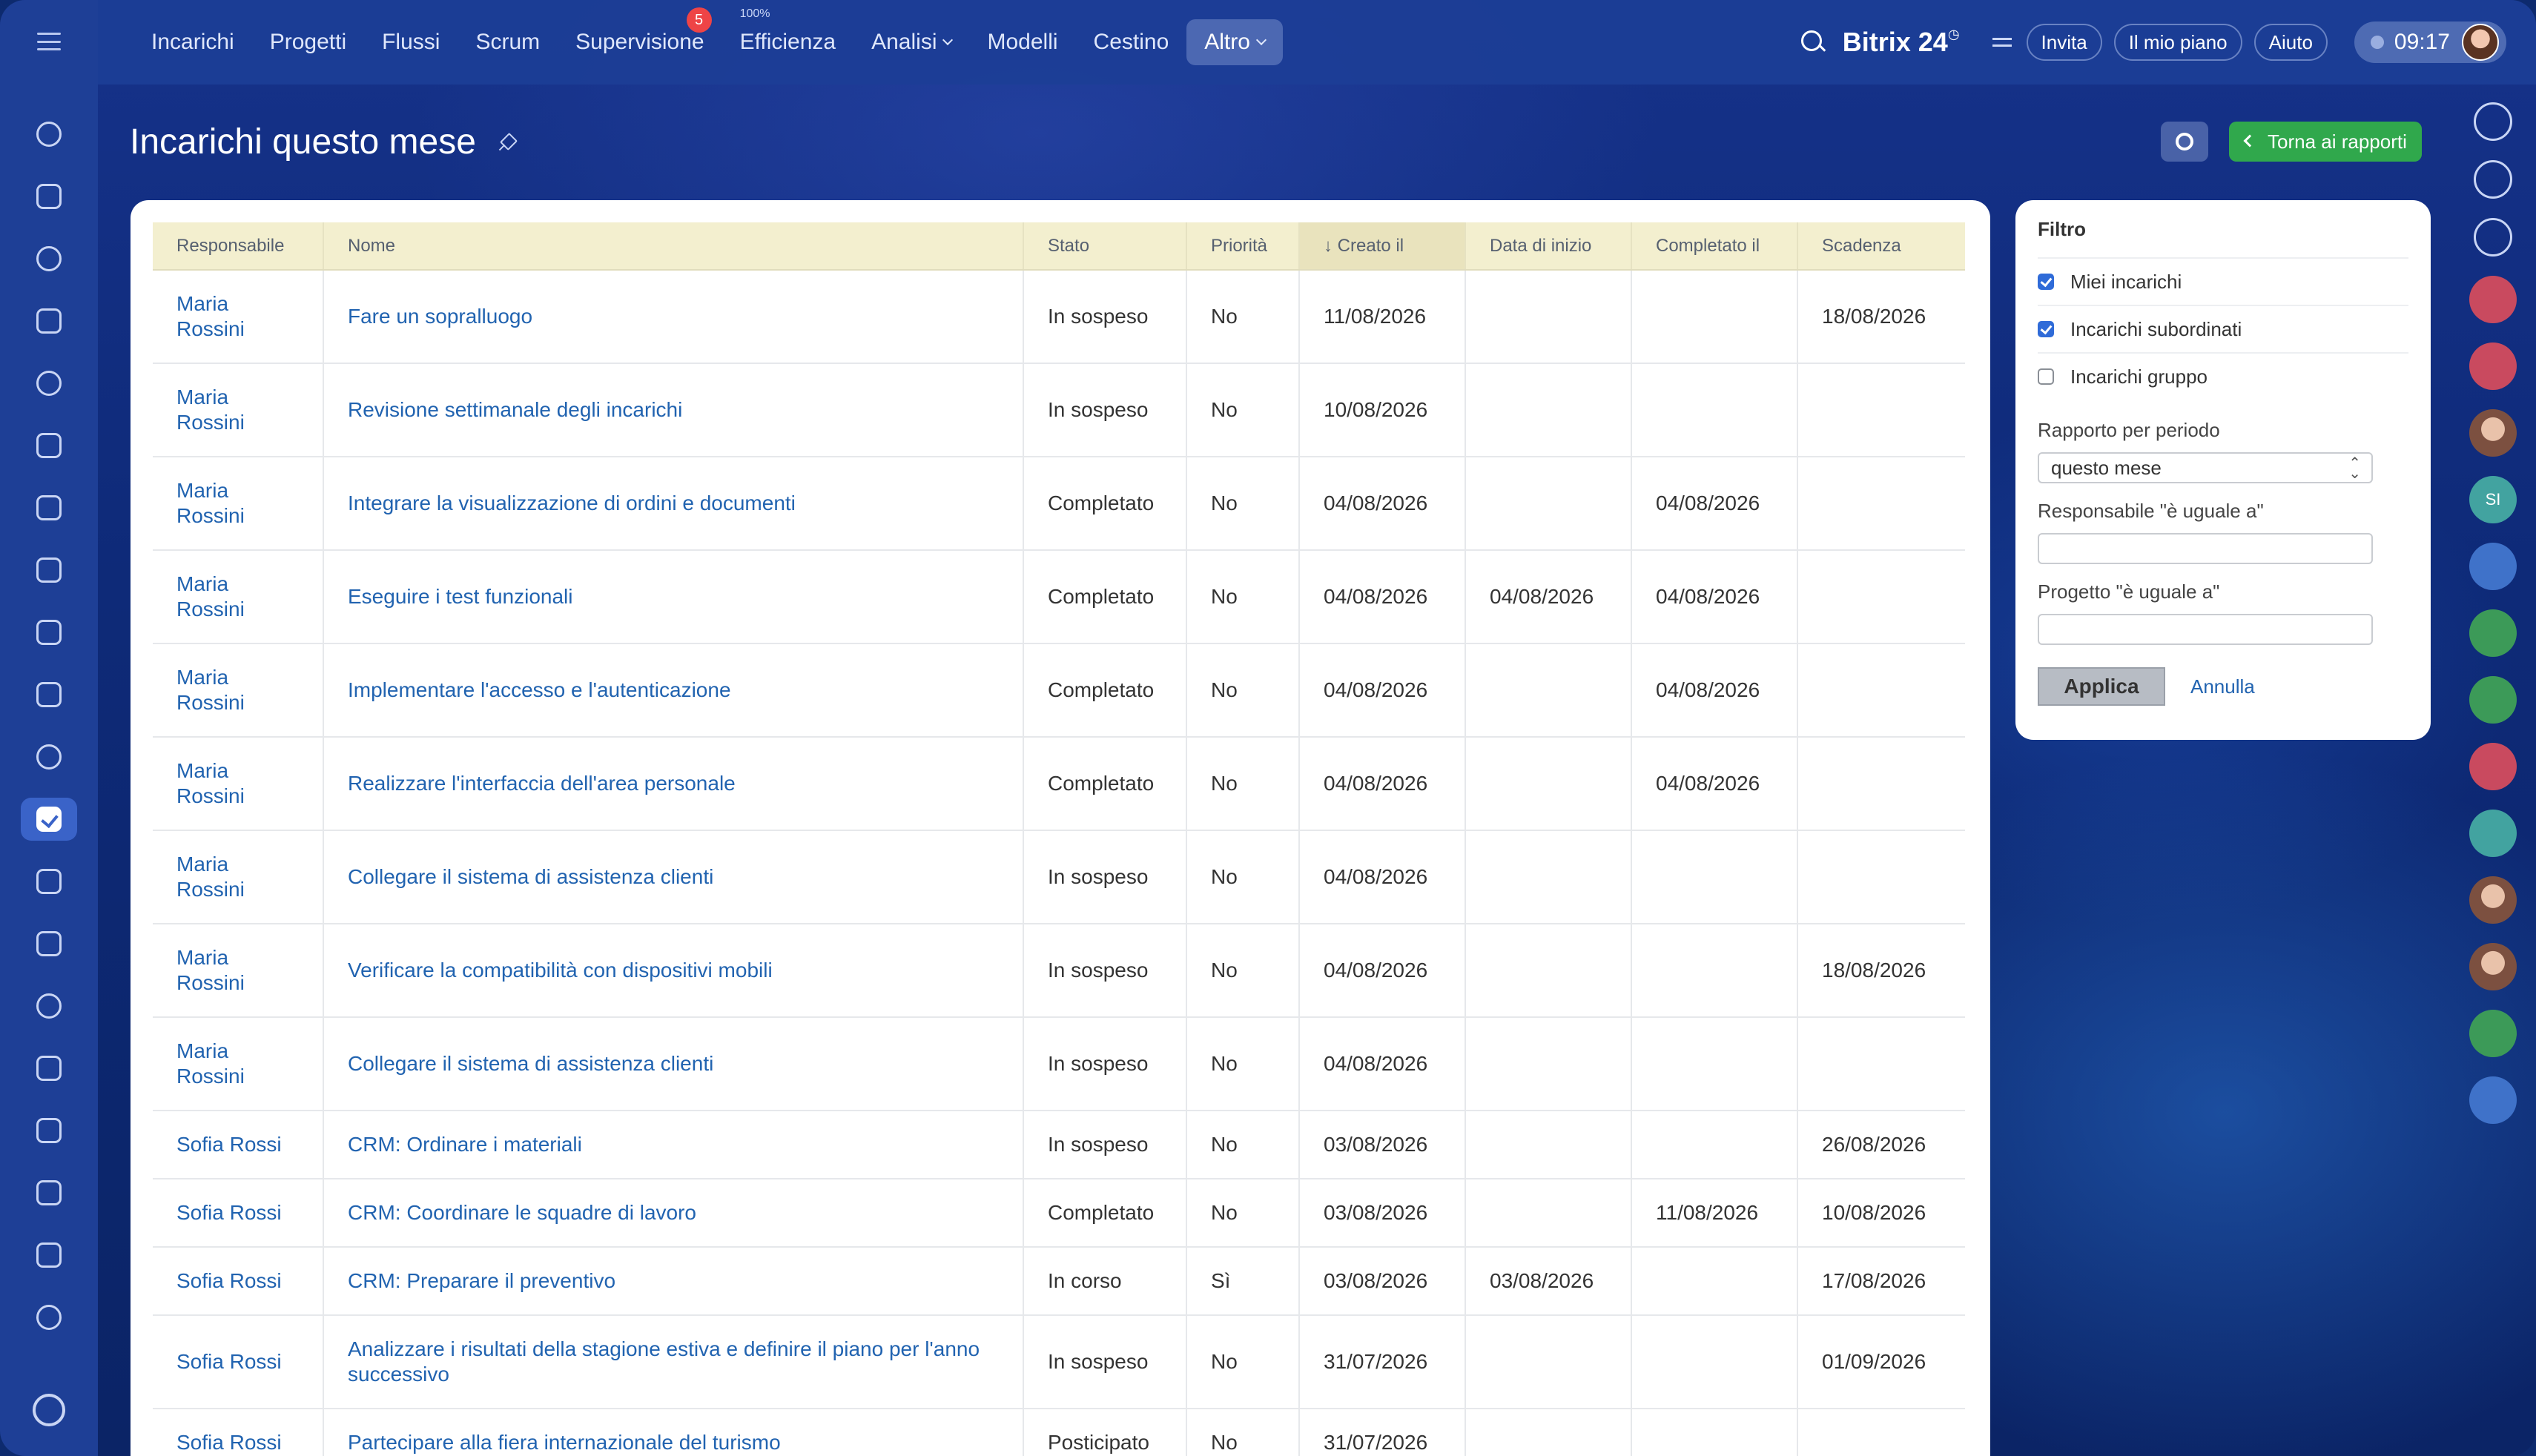 This screenshot has height=1456, width=2536. I want to click on sidebar-item-docs, so click(49, 321).